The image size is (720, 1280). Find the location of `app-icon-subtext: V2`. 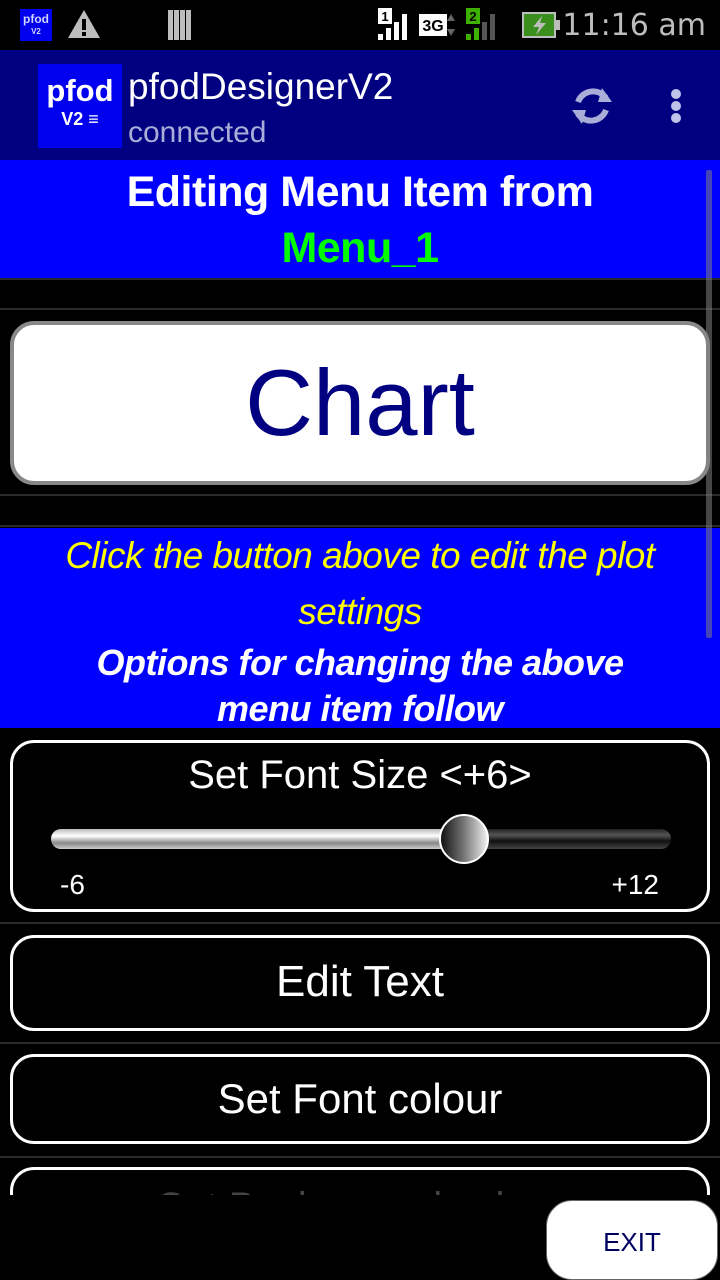

app-icon-subtext: V2 is located at coordinates (36, 31).